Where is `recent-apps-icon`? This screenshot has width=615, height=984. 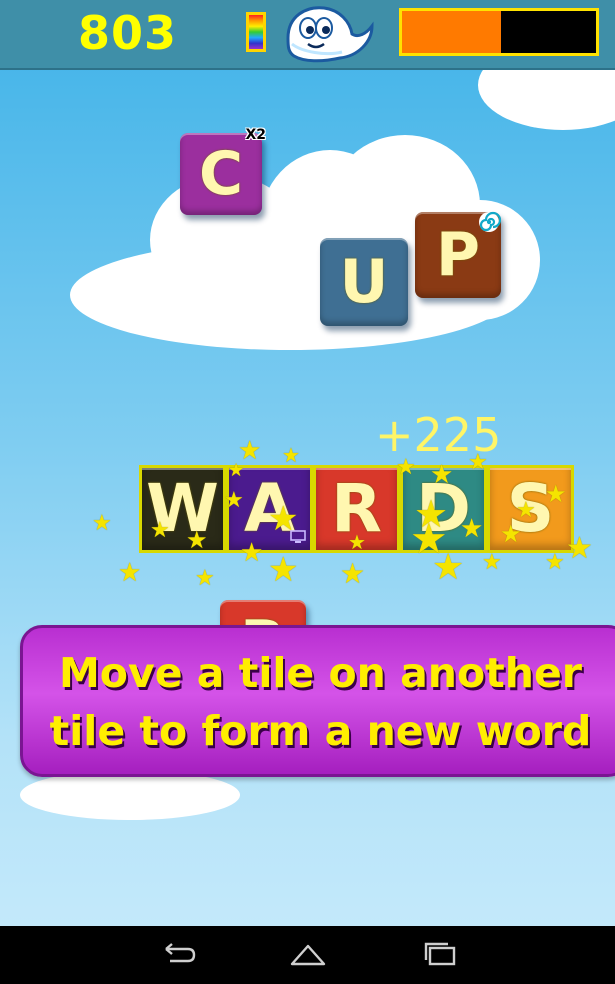
recent-apps-icon is located at coordinates (440, 955).